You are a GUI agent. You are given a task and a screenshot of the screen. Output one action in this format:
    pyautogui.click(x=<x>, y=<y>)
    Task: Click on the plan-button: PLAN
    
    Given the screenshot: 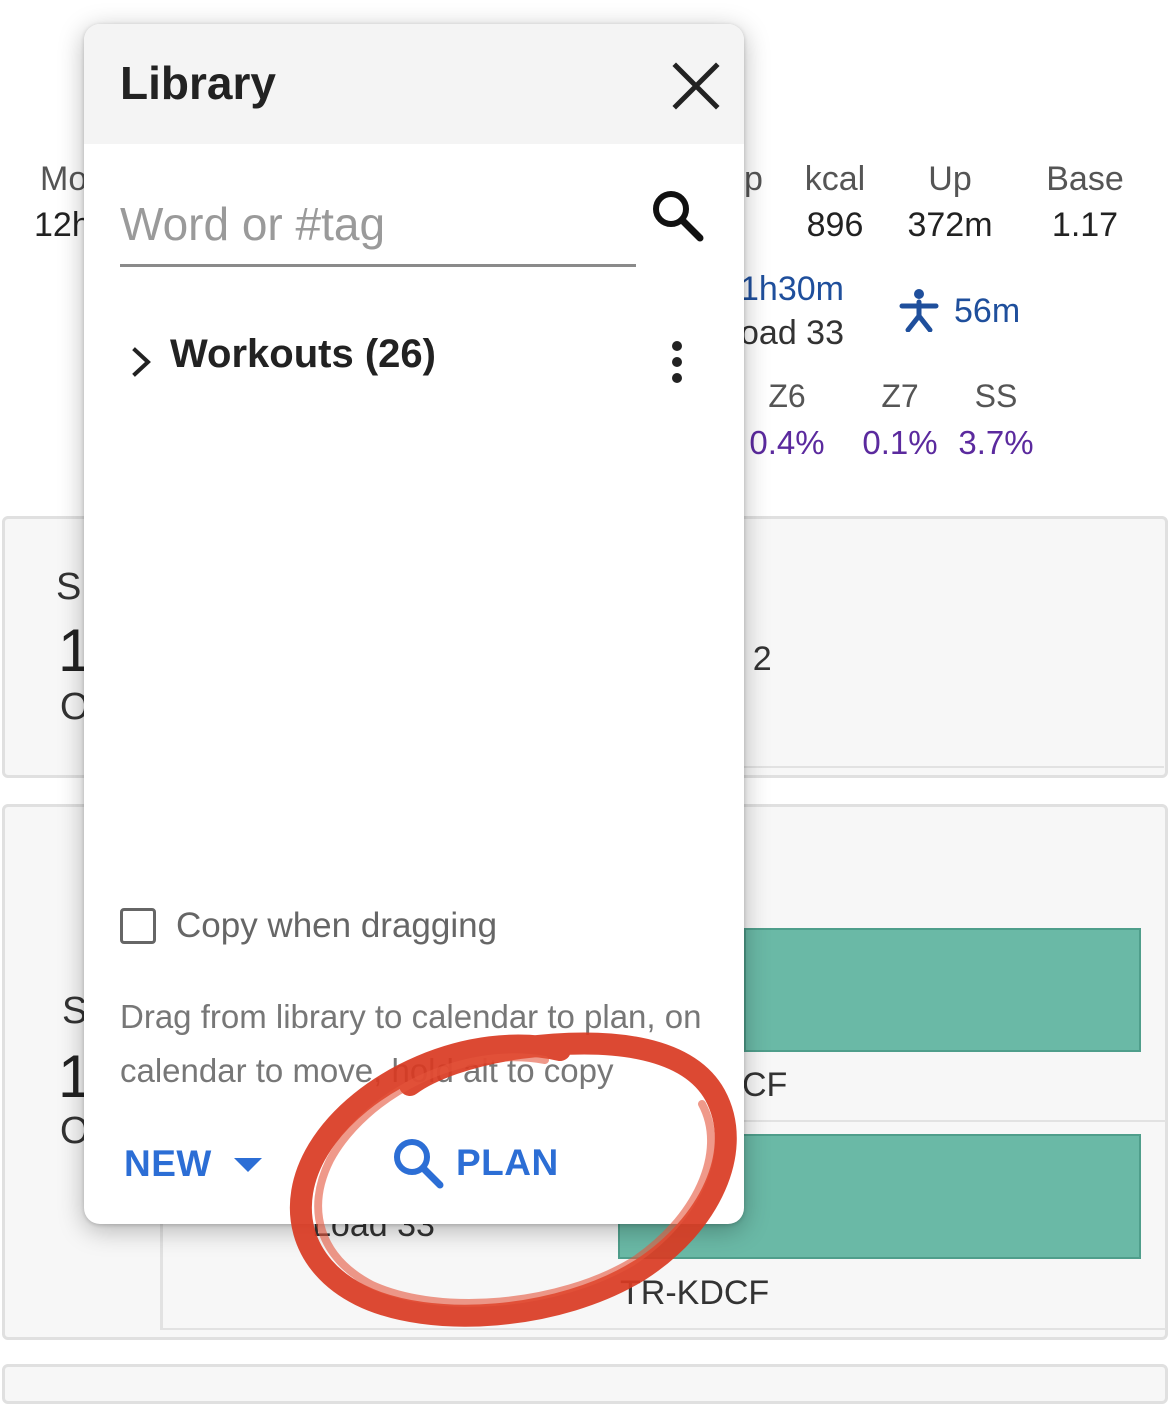 What is the action you would take?
    pyautogui.click(x=474, y=1163)
    